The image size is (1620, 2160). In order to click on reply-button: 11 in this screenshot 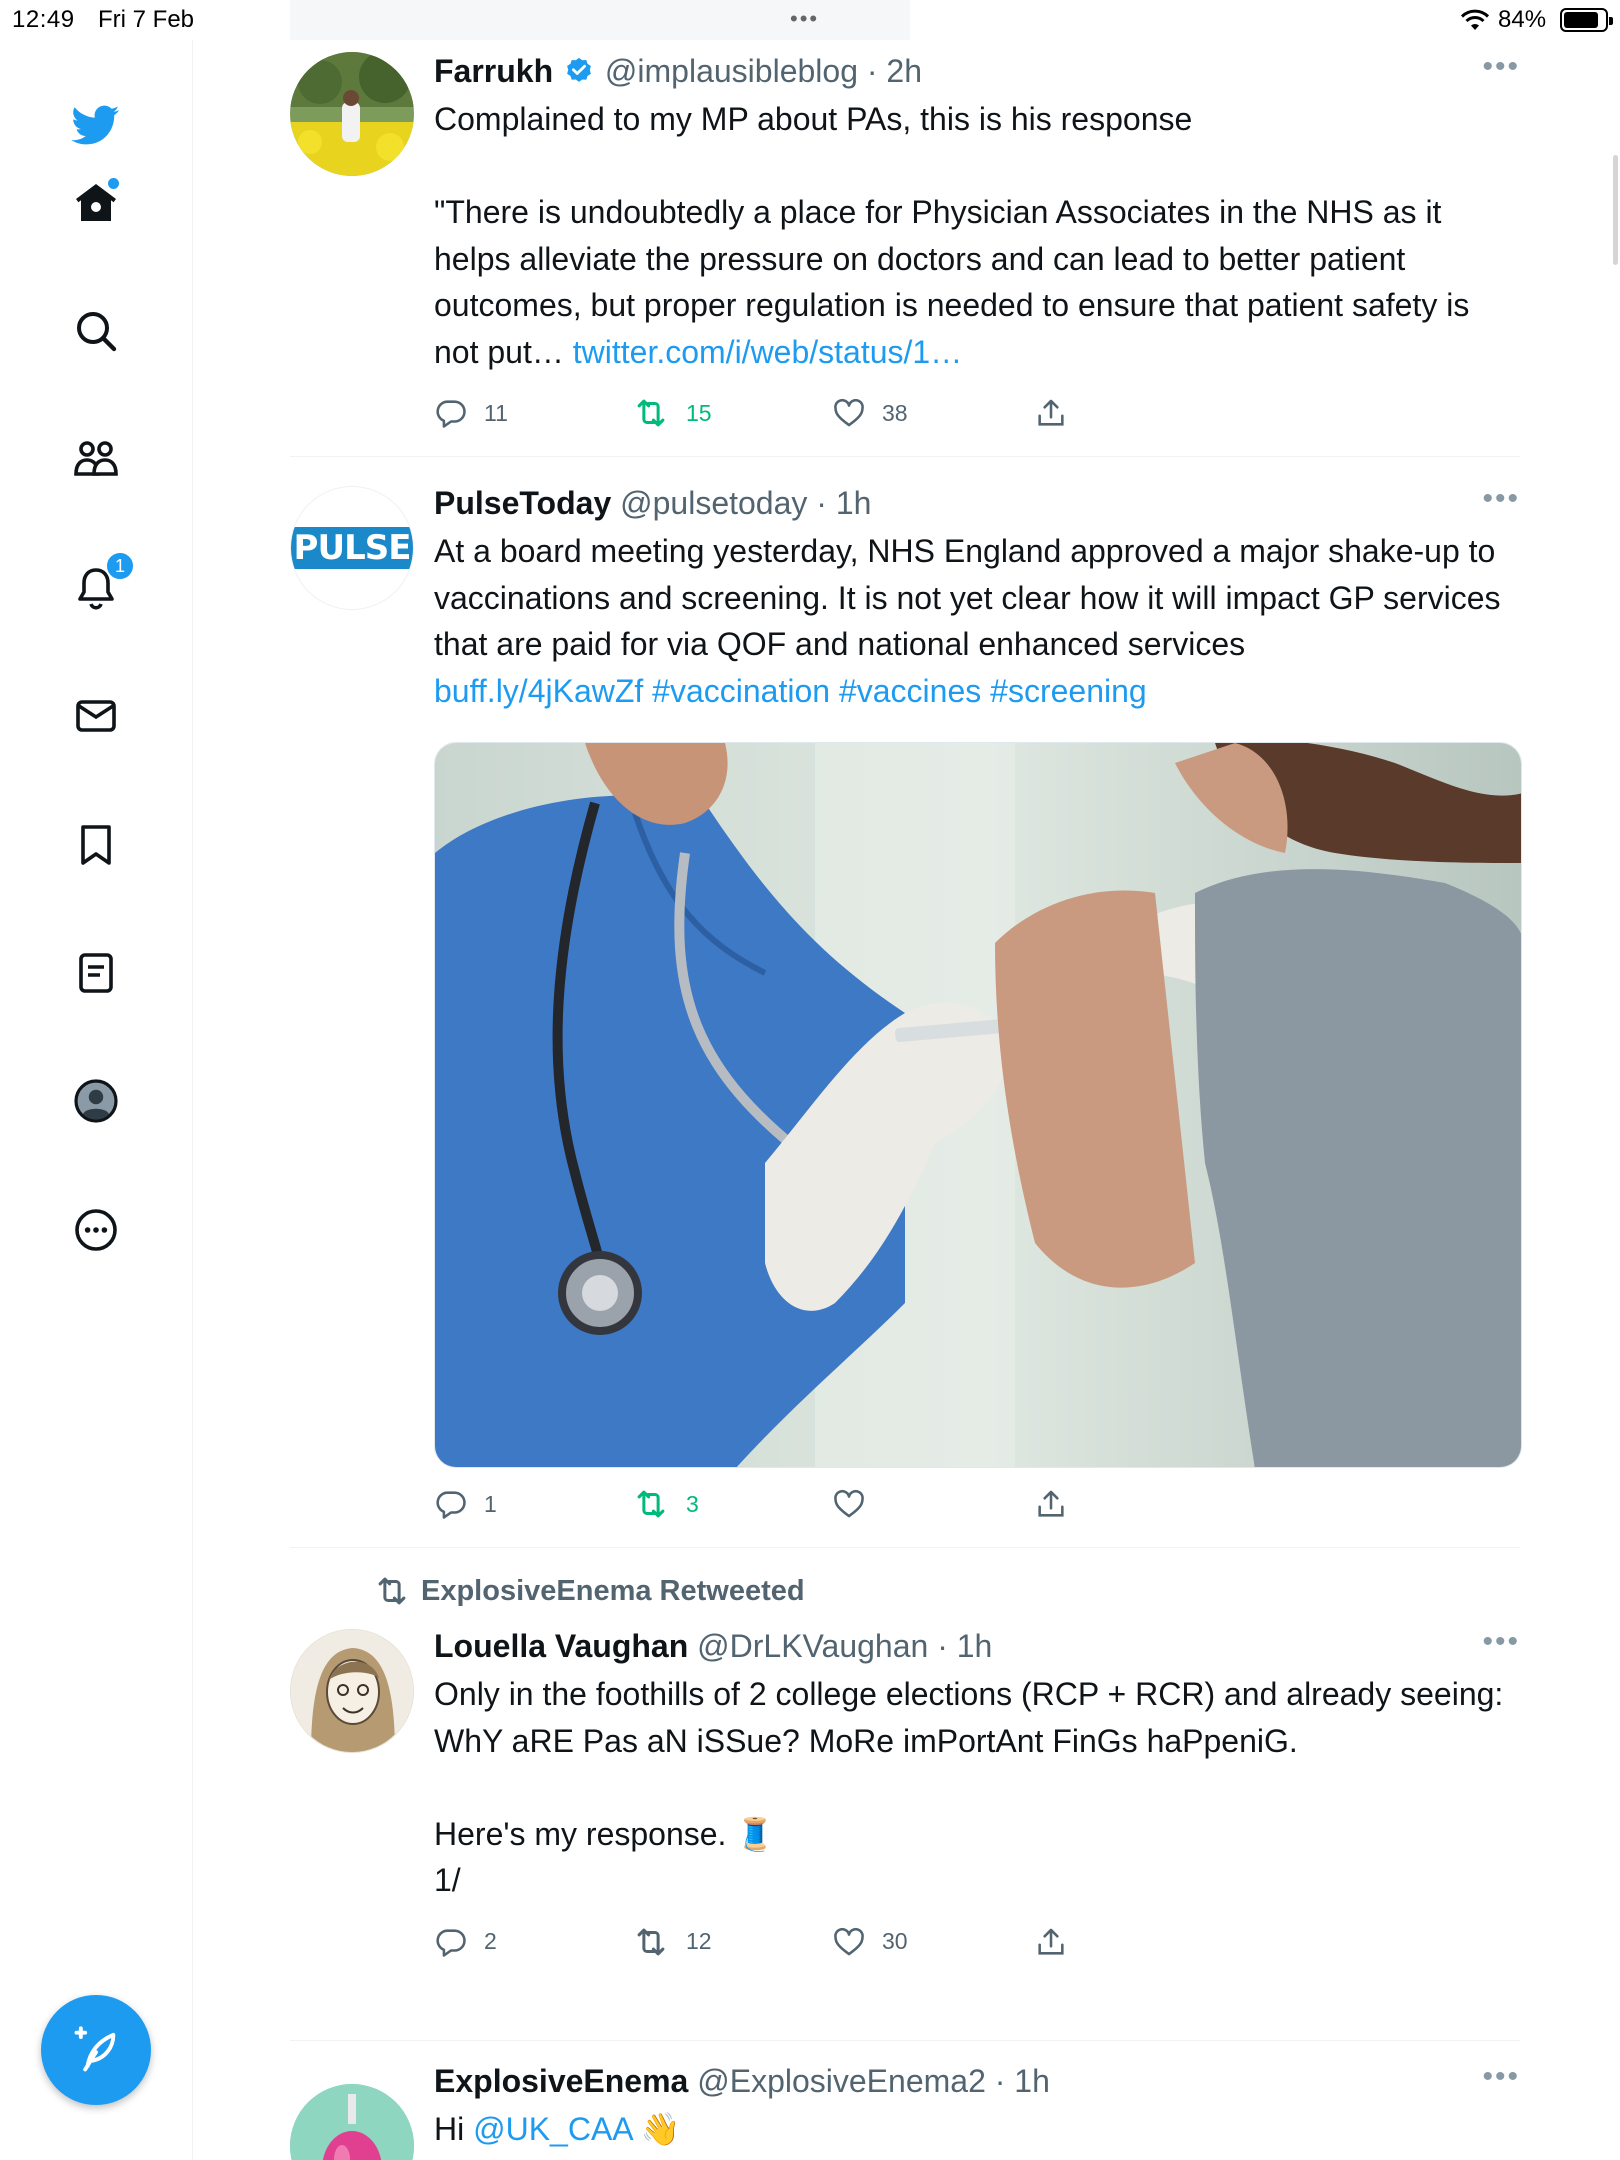, I will do `click(471, 413)`.